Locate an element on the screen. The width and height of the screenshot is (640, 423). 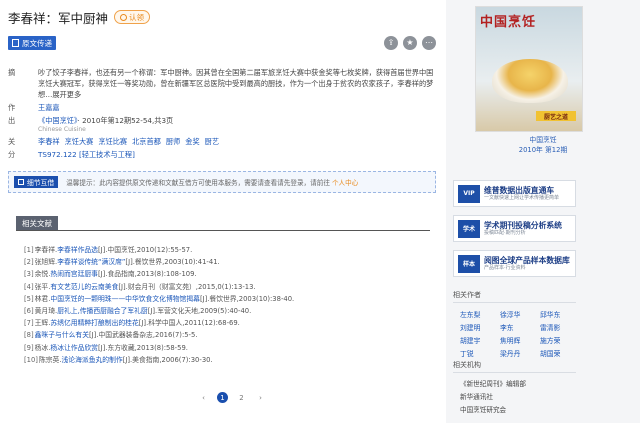
related-doc-source: [J].中国武器装备杂志,2016(7):5-5. is located at coordinates (143, 335).